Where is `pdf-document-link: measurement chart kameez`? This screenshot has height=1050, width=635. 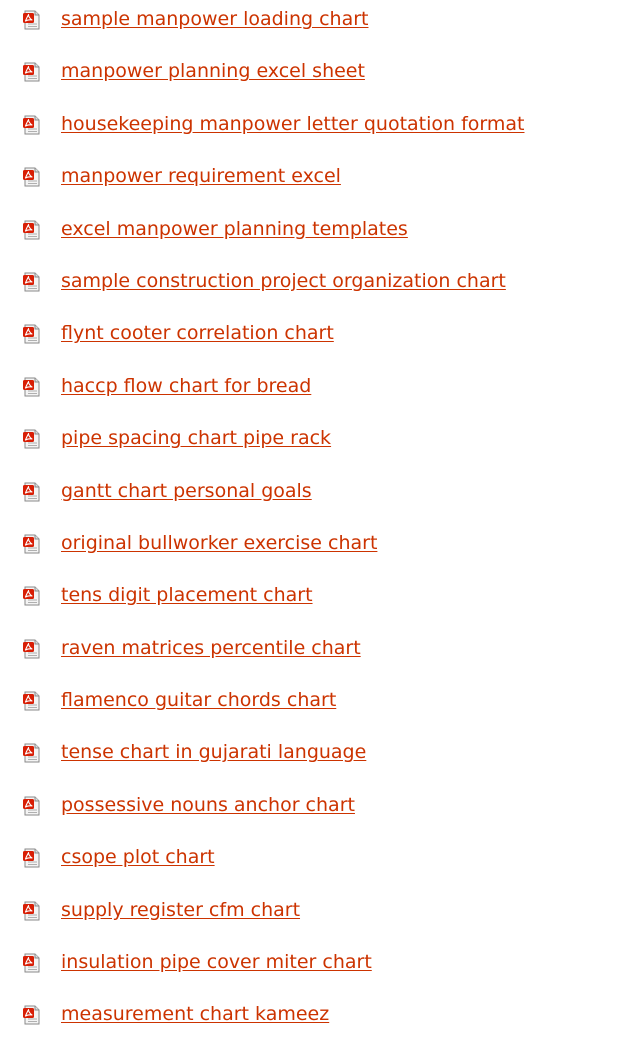
pdf-document-link: measurement chart kameez is located at coordinates (195, 1014).